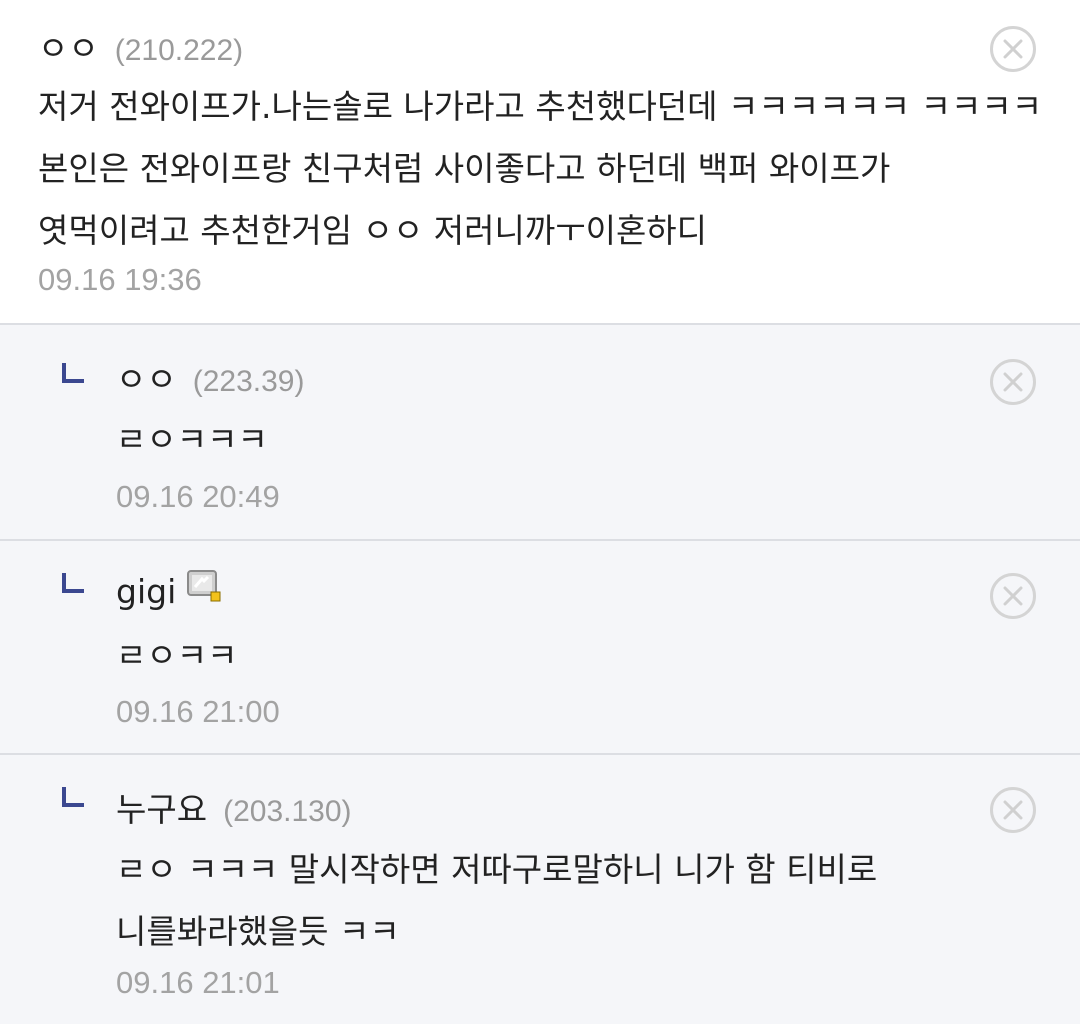  I want to click on comment-header: 누구요 (203.130), so click(234, 807).